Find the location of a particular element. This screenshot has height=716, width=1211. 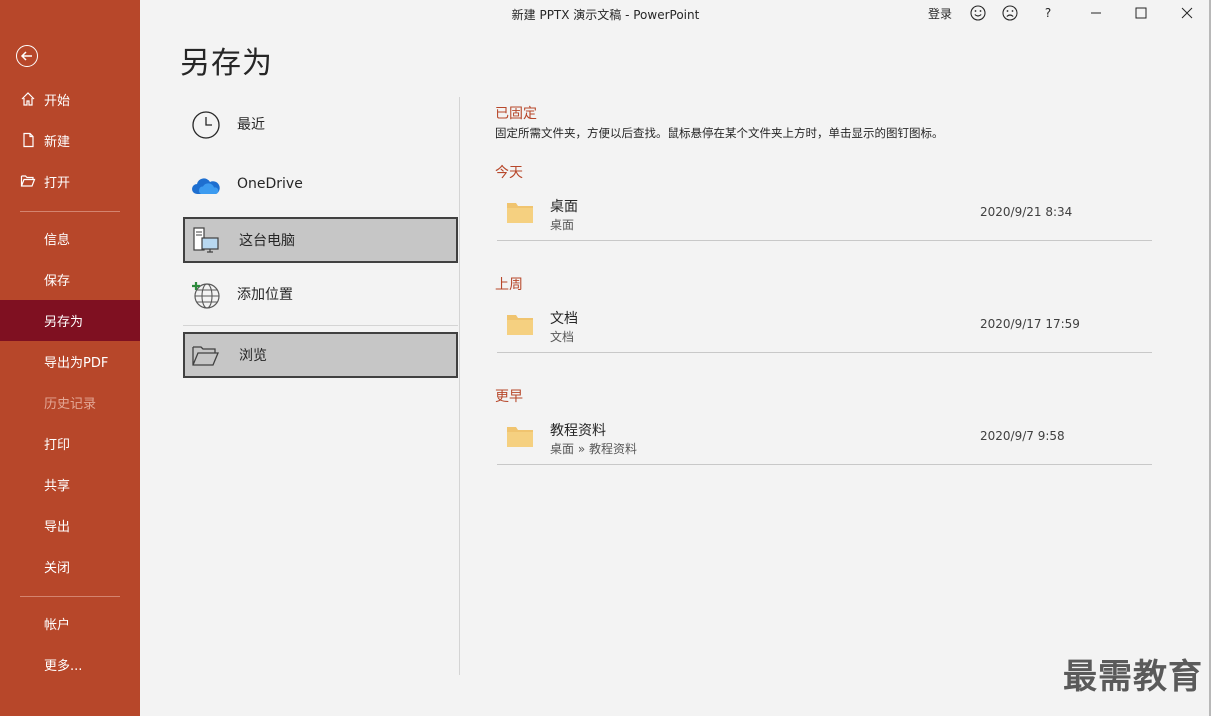

nav-export-pdf-label: 导出为PDF is located at coordinates (76, 363).